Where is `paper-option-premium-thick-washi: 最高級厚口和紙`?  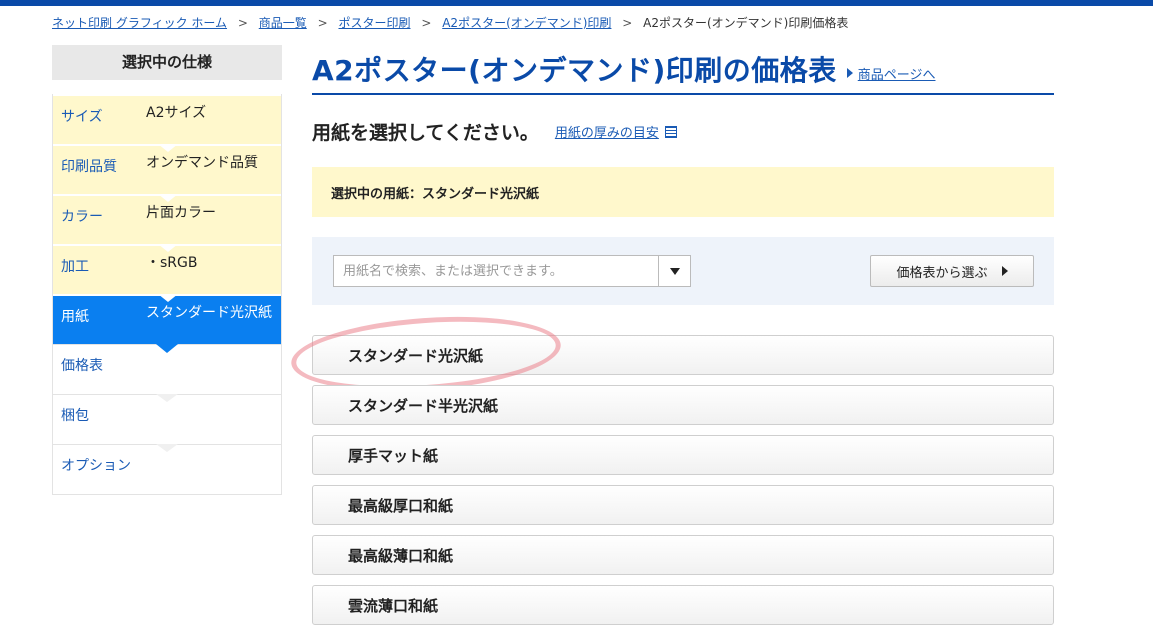 paper-option-premium-thick-washi: 最高級厚口和紙 is located at coordinates (683, 505).